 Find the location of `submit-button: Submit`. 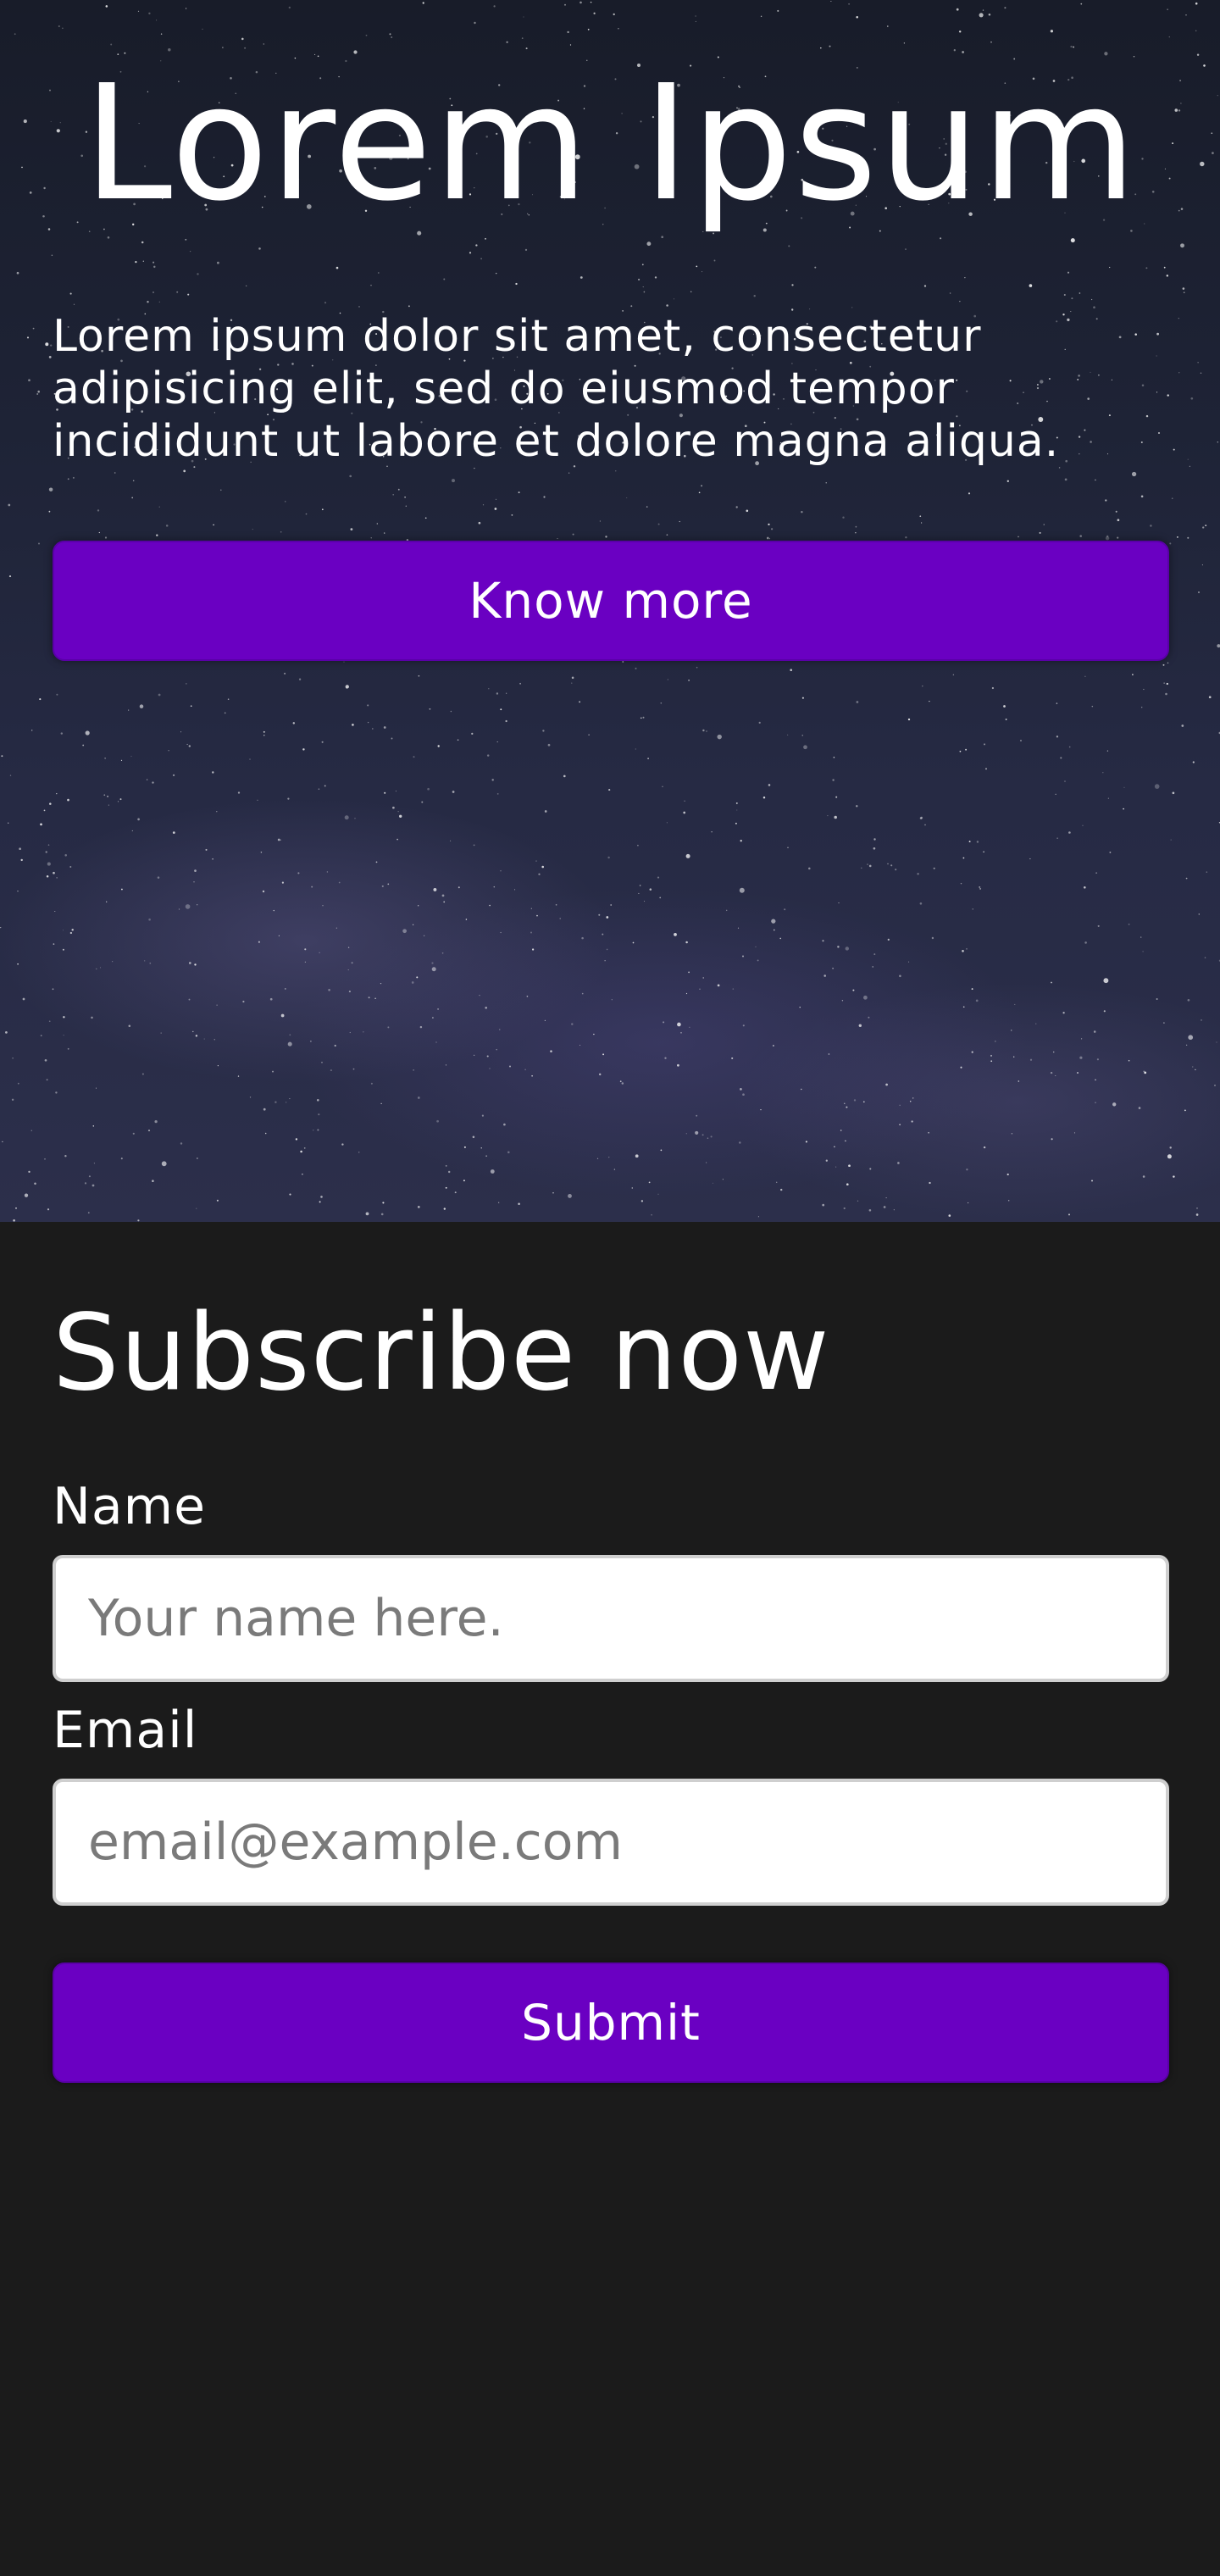

submit-button: Submit is located at coordinates (611, 2023).